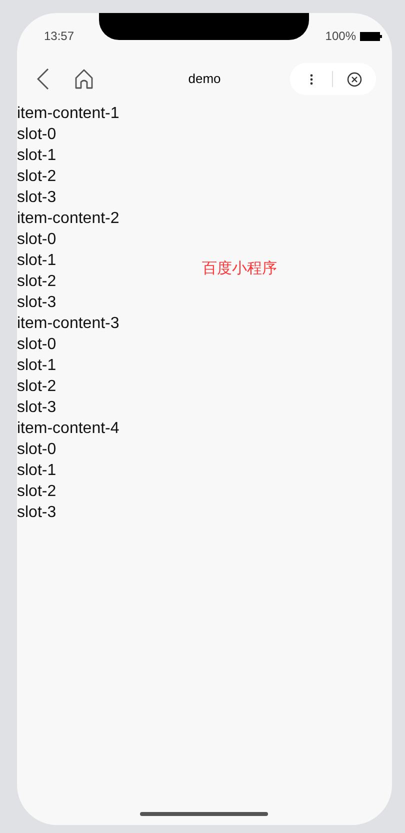 The width and height of the screenshot is (405, 833). What do you see at coordinates (340, 36) in the screenshot?
I see `battery-text: 100%` at bounding box center [340, 36].